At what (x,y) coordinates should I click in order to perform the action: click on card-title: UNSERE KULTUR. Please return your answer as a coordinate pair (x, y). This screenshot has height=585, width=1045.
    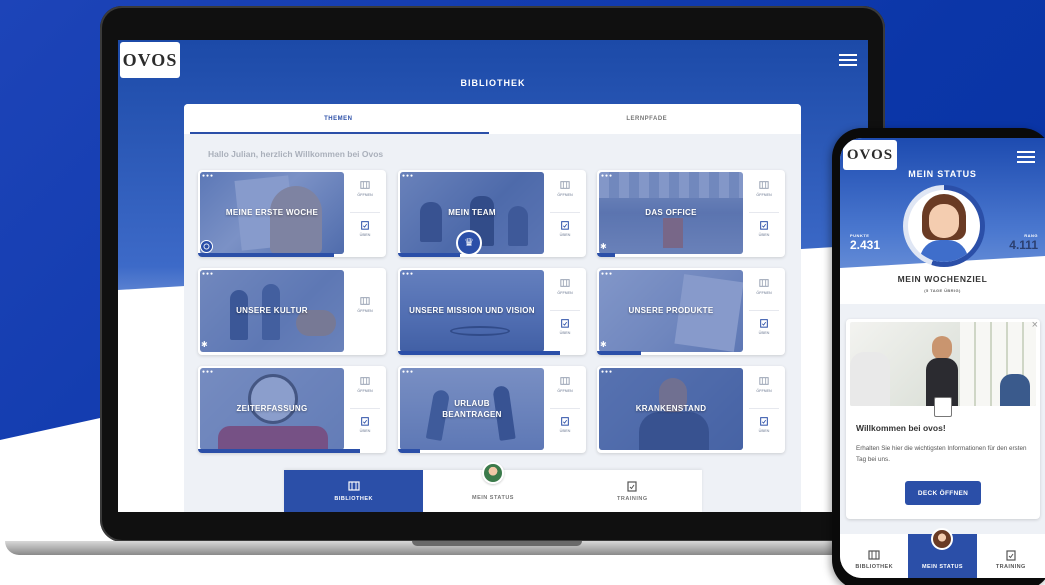
    Looking at the image, I should click on (272, 311).